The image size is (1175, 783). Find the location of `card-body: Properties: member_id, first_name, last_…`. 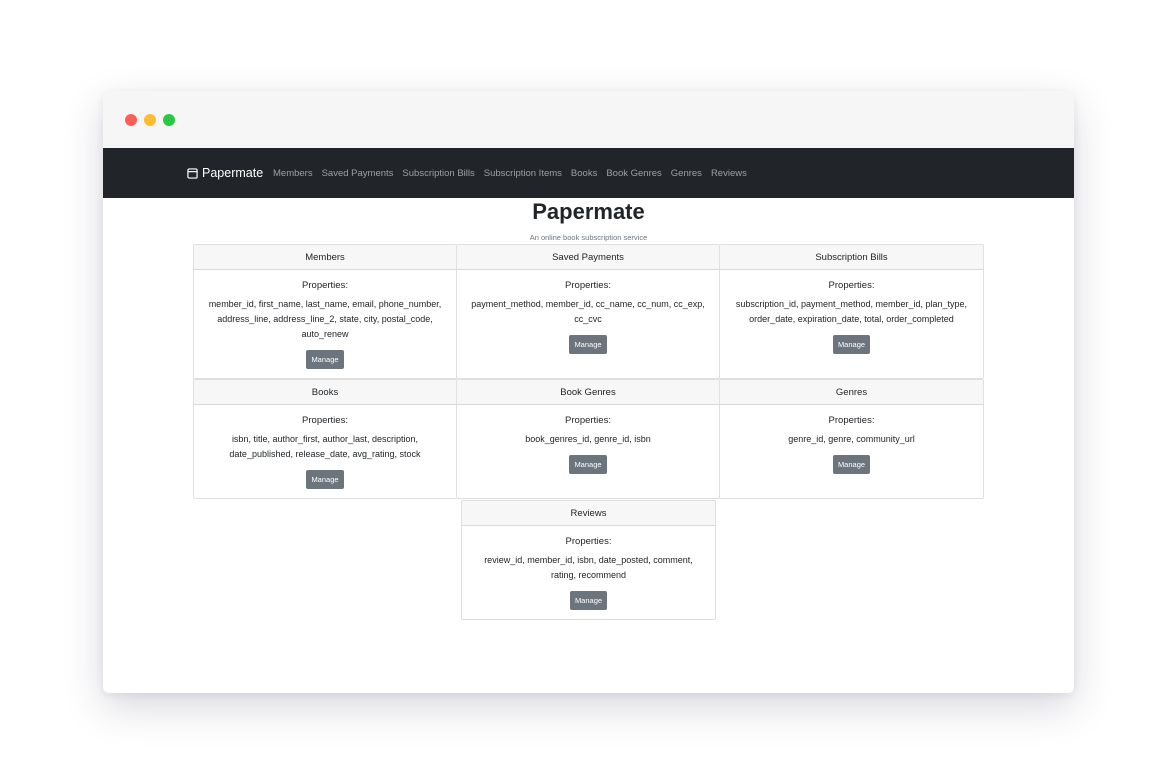

card-body: Properties: member_id, first_name, last_… is located at coordinates (325, 319).